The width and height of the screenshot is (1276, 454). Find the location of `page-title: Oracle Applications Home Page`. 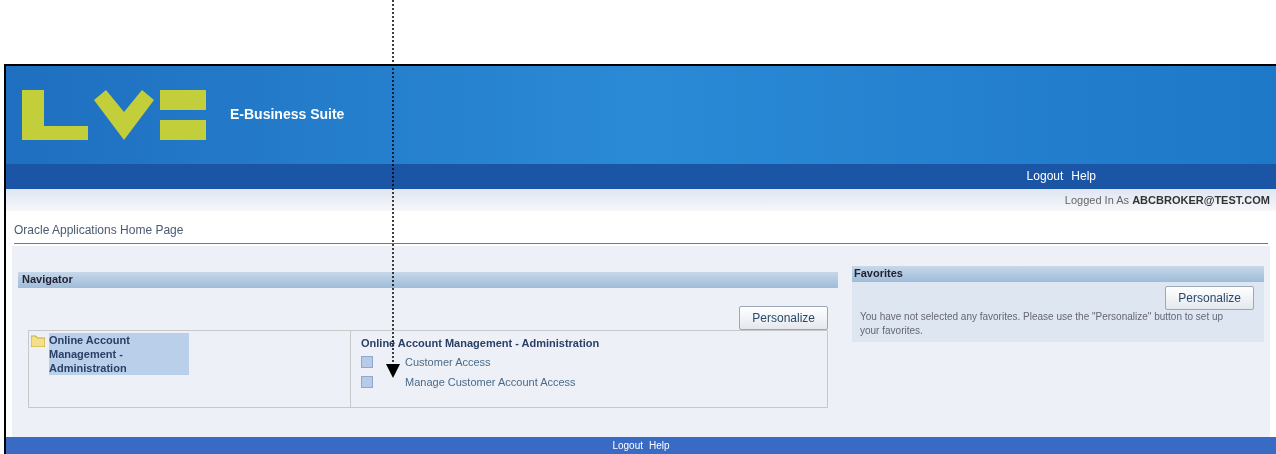

page-title: Oracle Applications Home Page is located at coordinates (99, 229).